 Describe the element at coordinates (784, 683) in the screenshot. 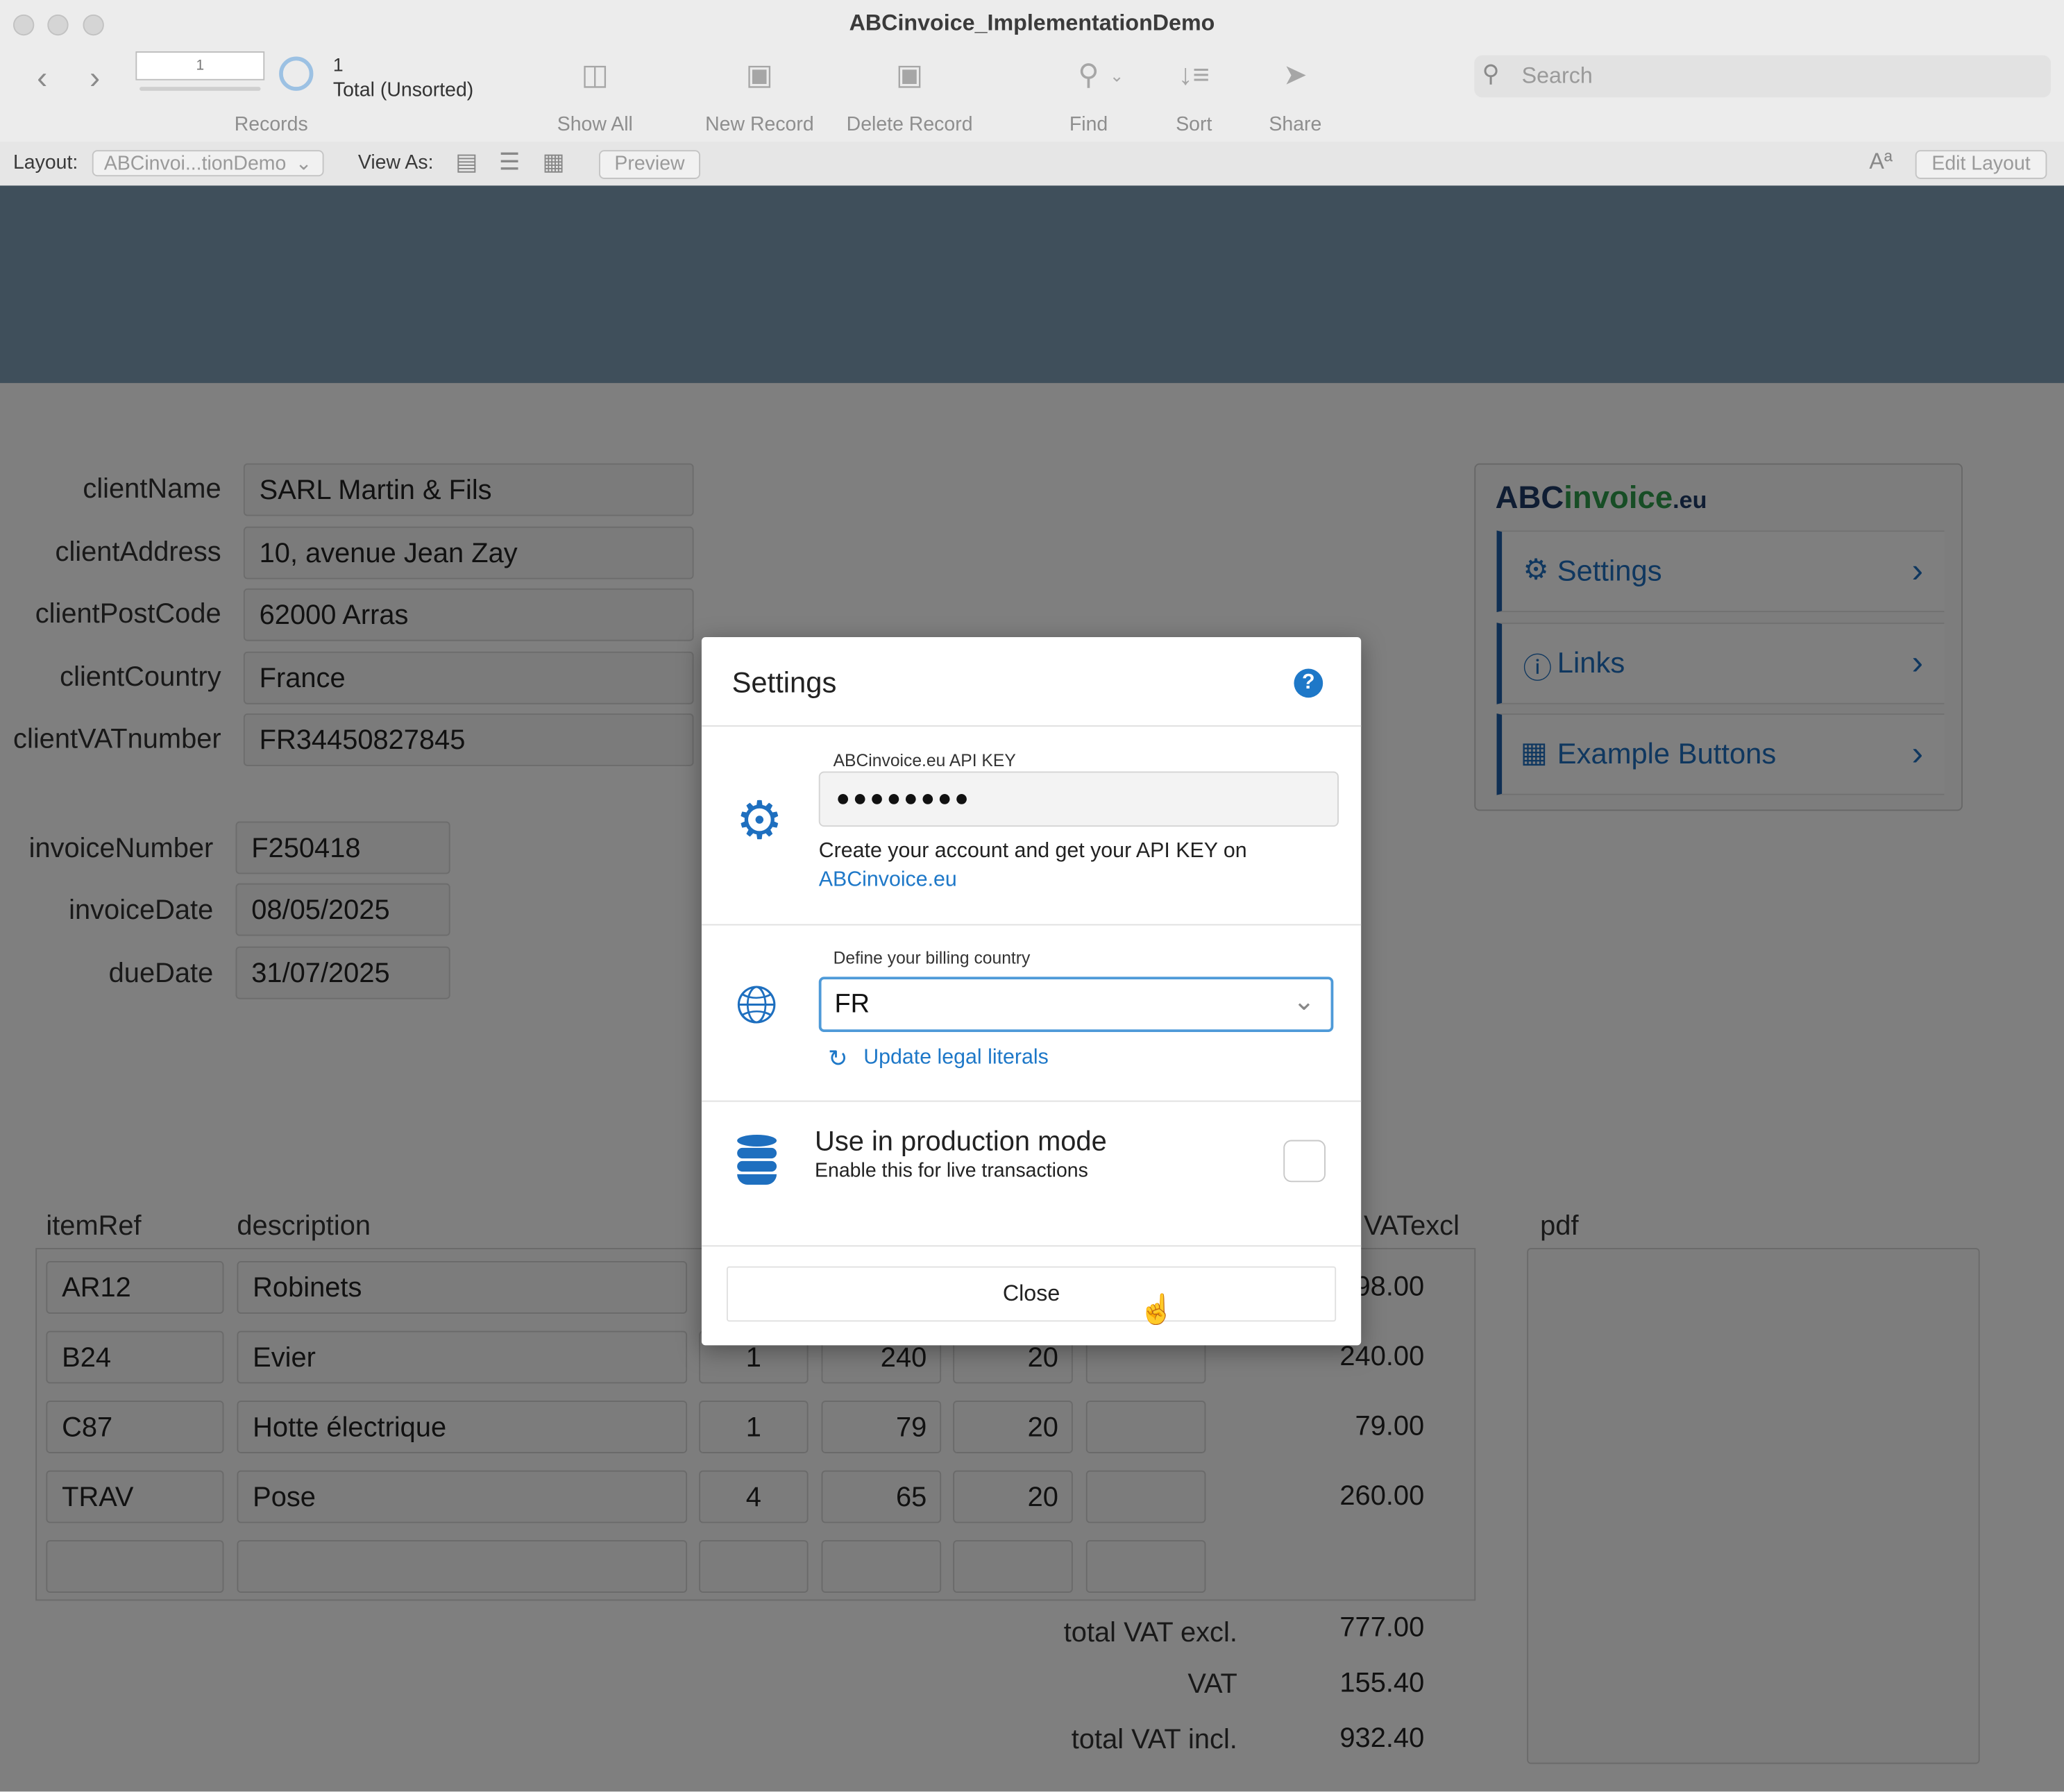

I see `dialog-title: Settings` at that location.